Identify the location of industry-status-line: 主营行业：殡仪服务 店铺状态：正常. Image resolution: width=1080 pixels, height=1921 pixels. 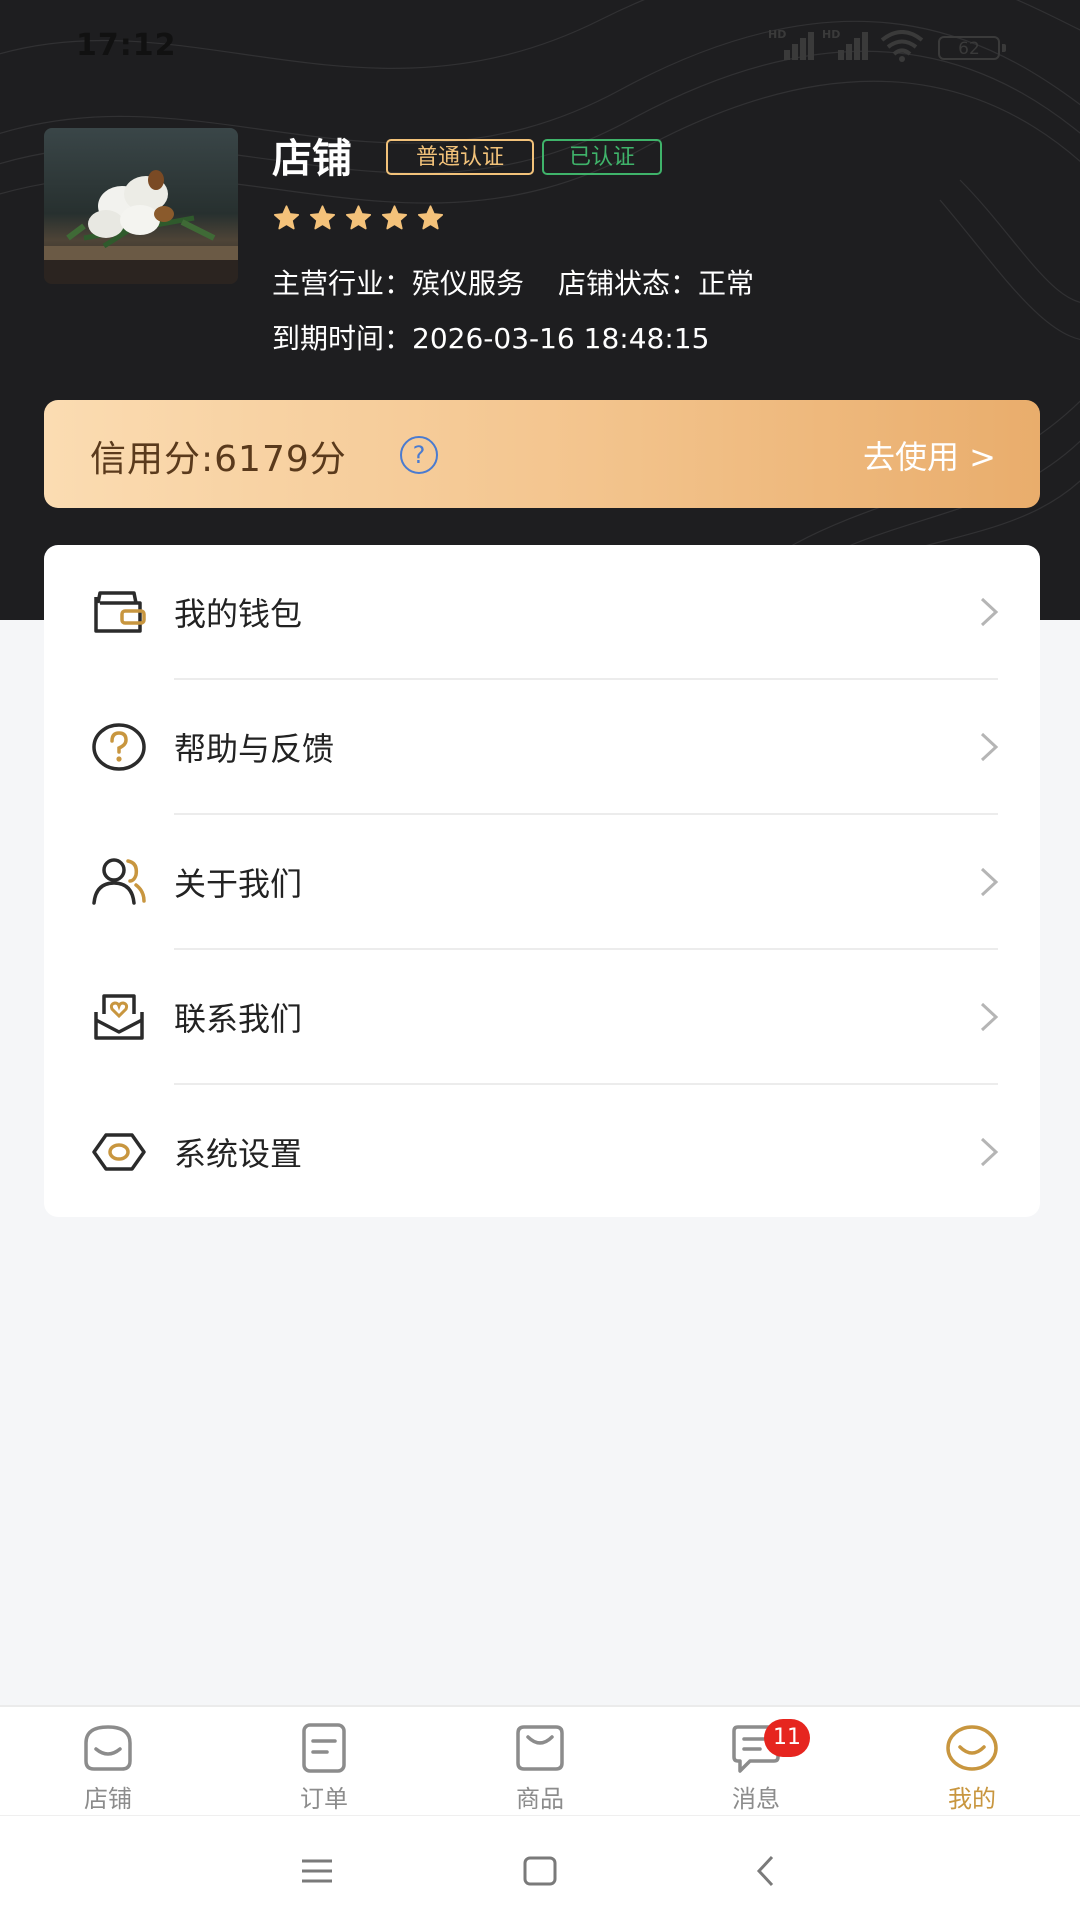
(513, 282).